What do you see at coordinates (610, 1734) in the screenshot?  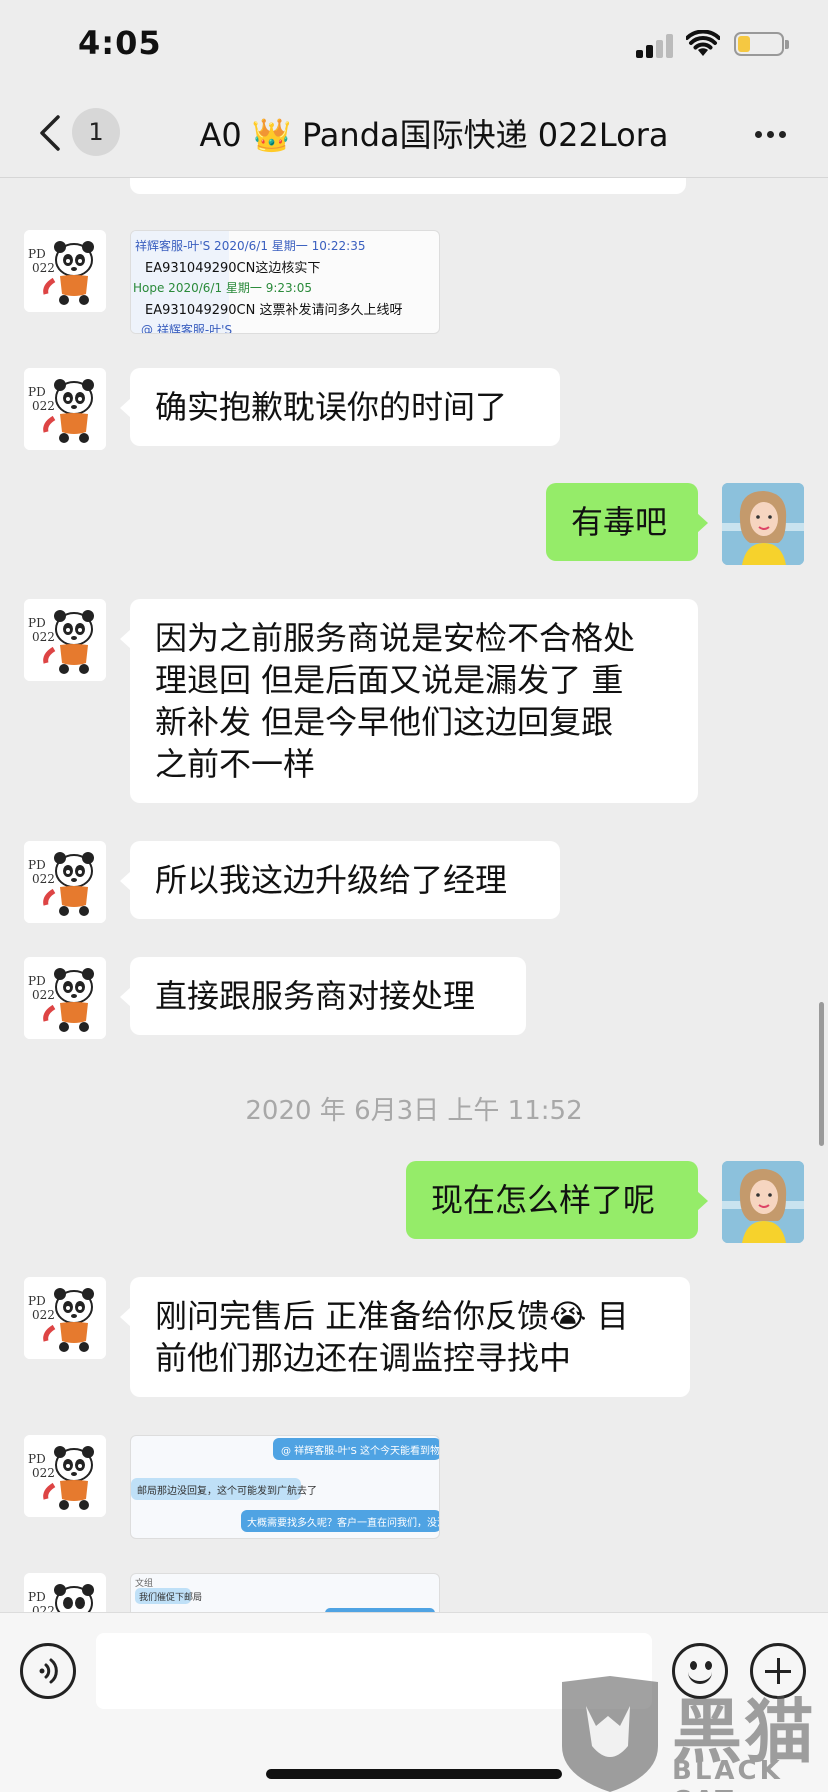 I see `black-cat-logo-icon` at bounding box center [610, 1734].